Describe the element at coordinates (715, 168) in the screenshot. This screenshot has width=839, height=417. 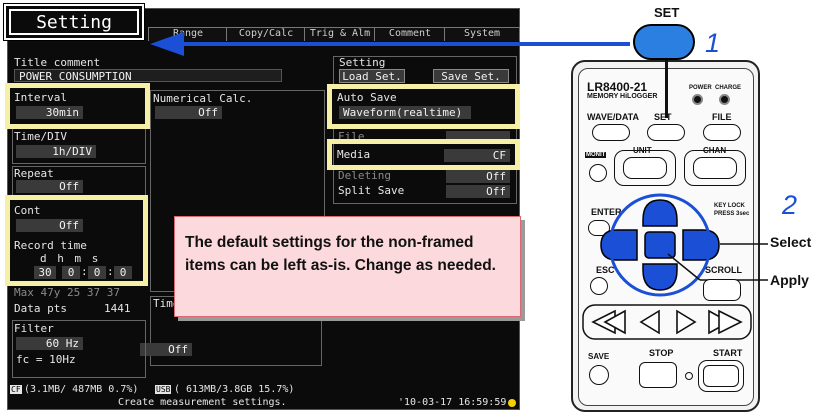
I see `chan-selector` at that location.